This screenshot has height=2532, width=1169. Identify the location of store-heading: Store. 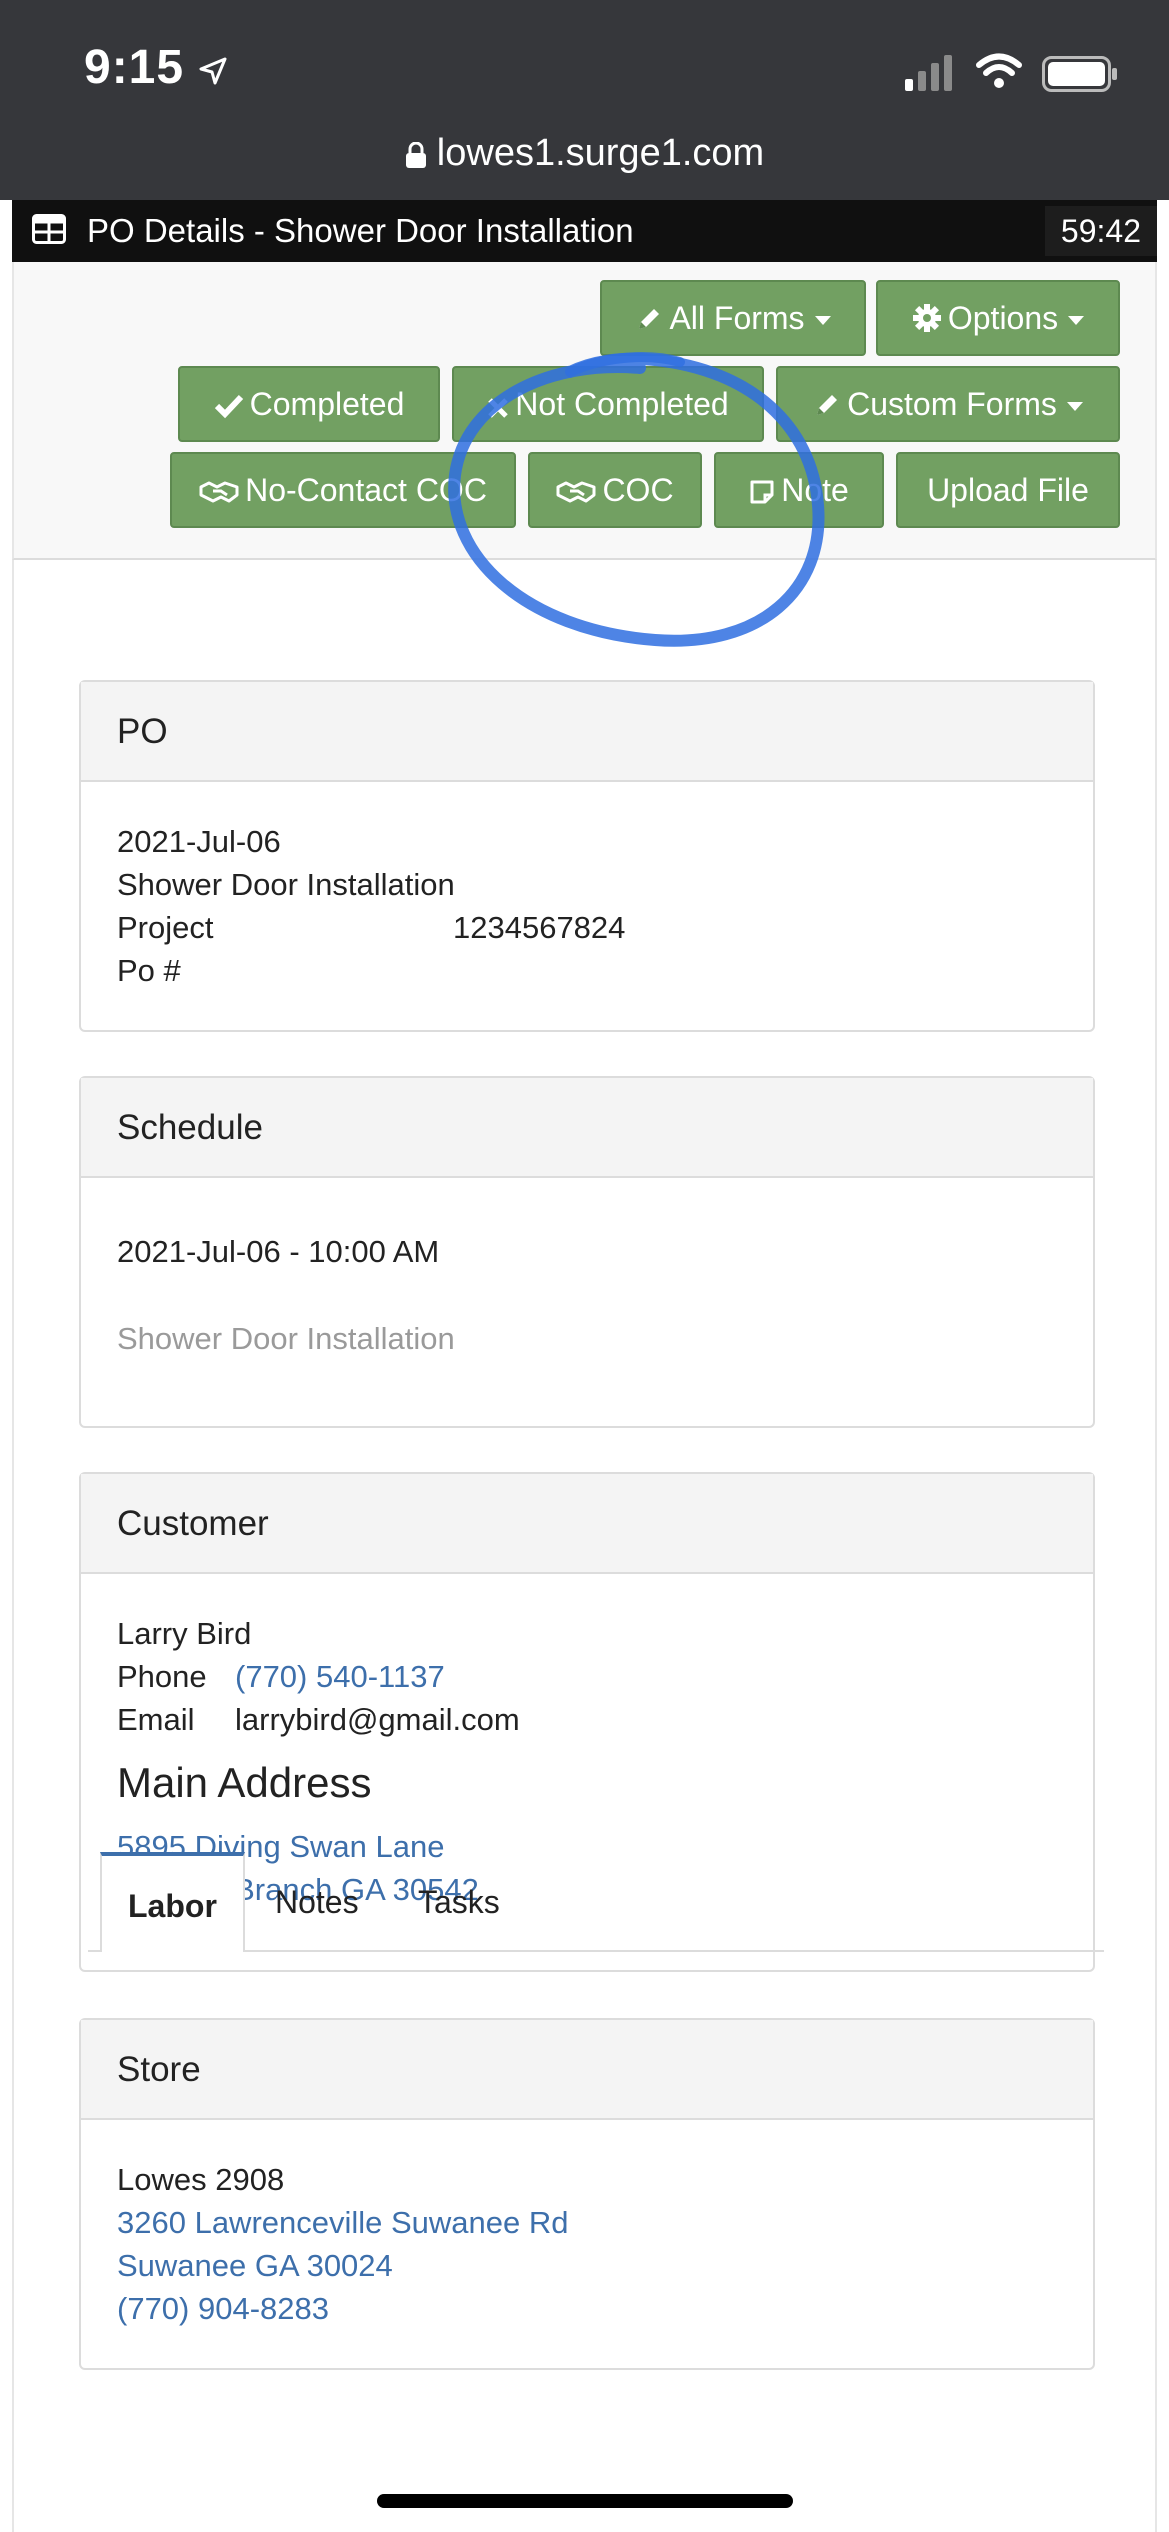
(587, 2070).